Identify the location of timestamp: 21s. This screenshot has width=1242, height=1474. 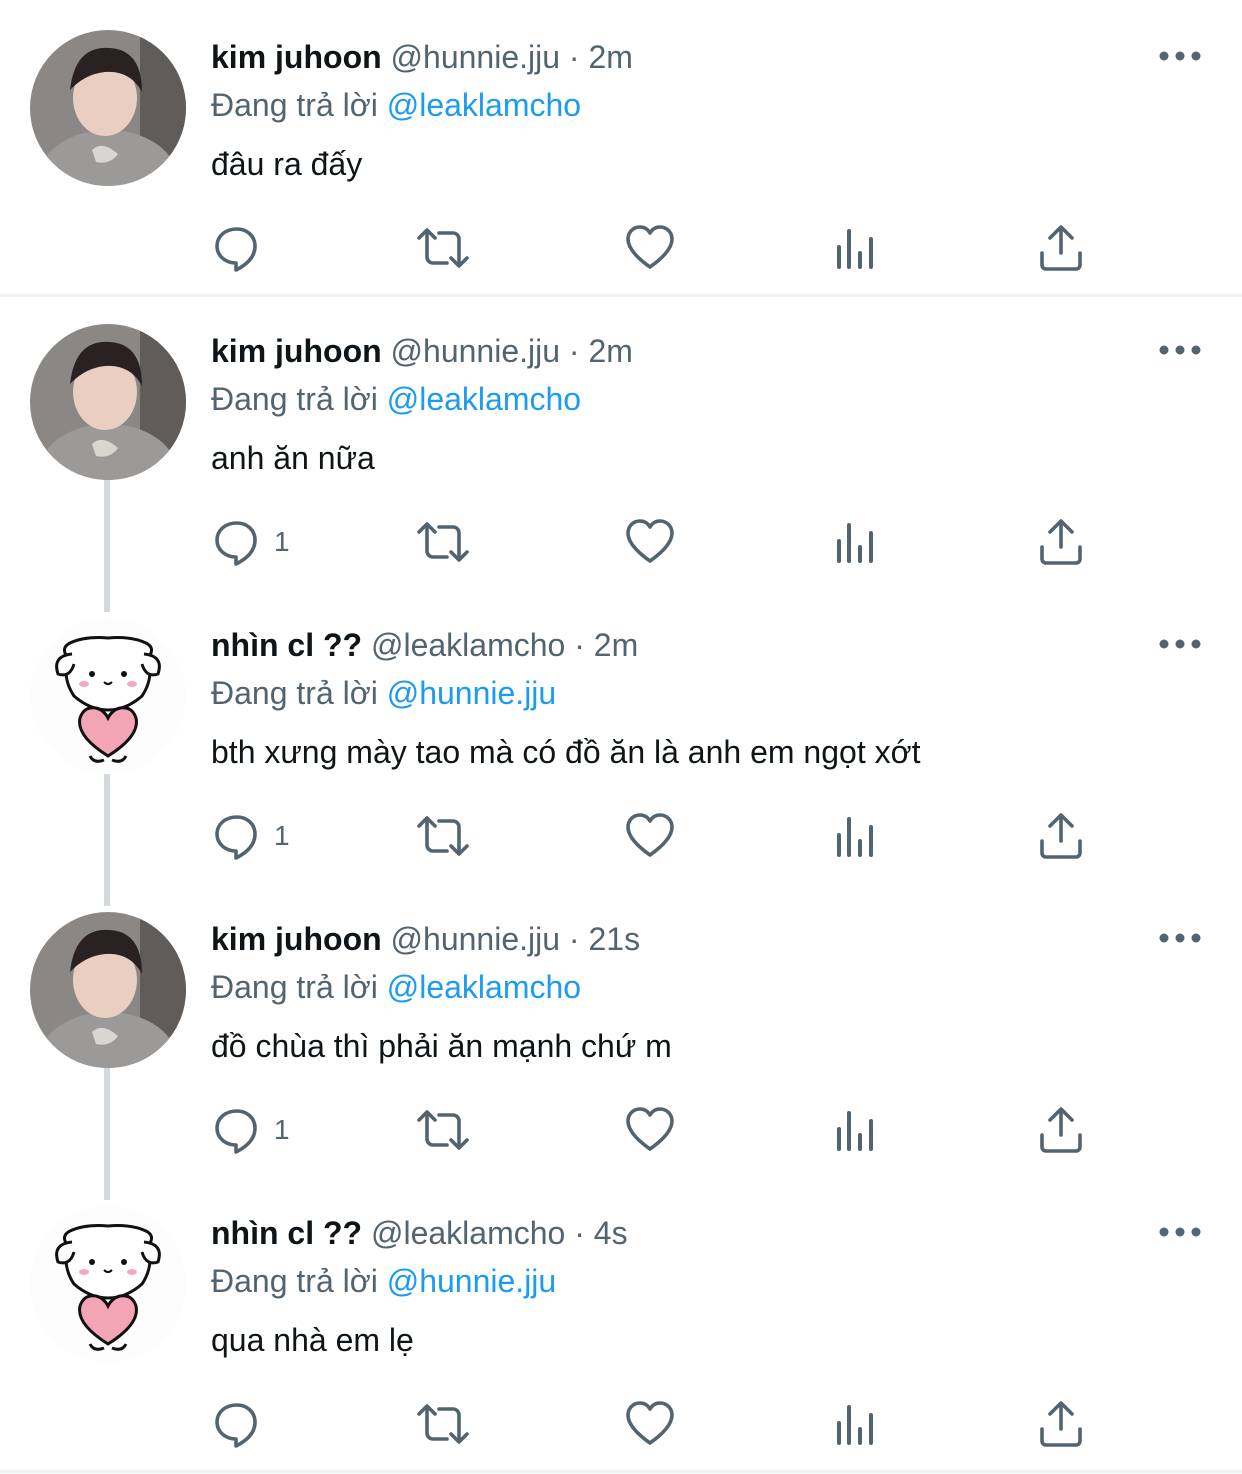
(614, 939).